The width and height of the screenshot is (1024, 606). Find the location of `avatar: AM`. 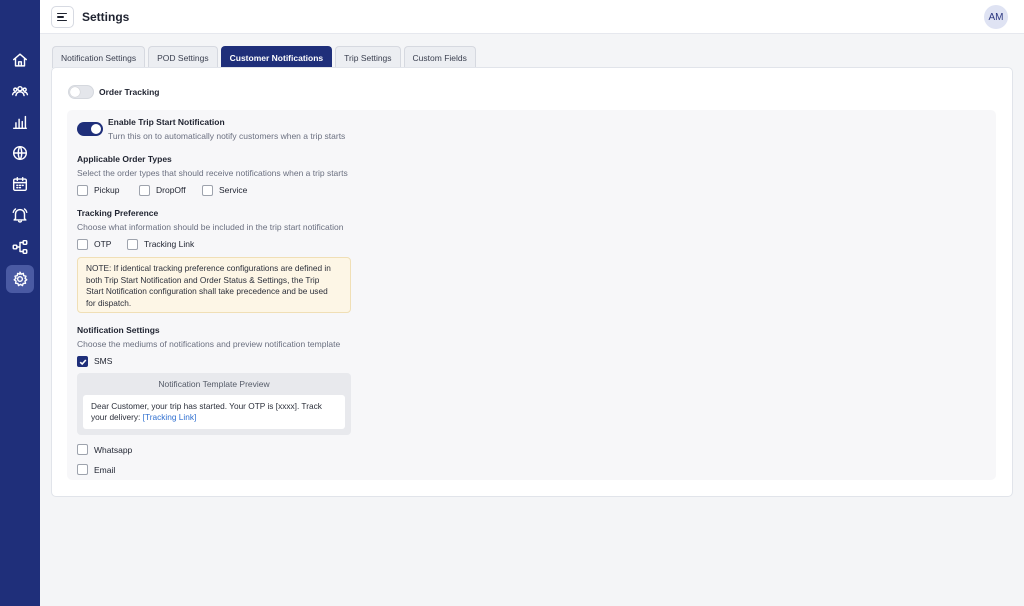

avatar: AM is located at coordinates (996, 17).